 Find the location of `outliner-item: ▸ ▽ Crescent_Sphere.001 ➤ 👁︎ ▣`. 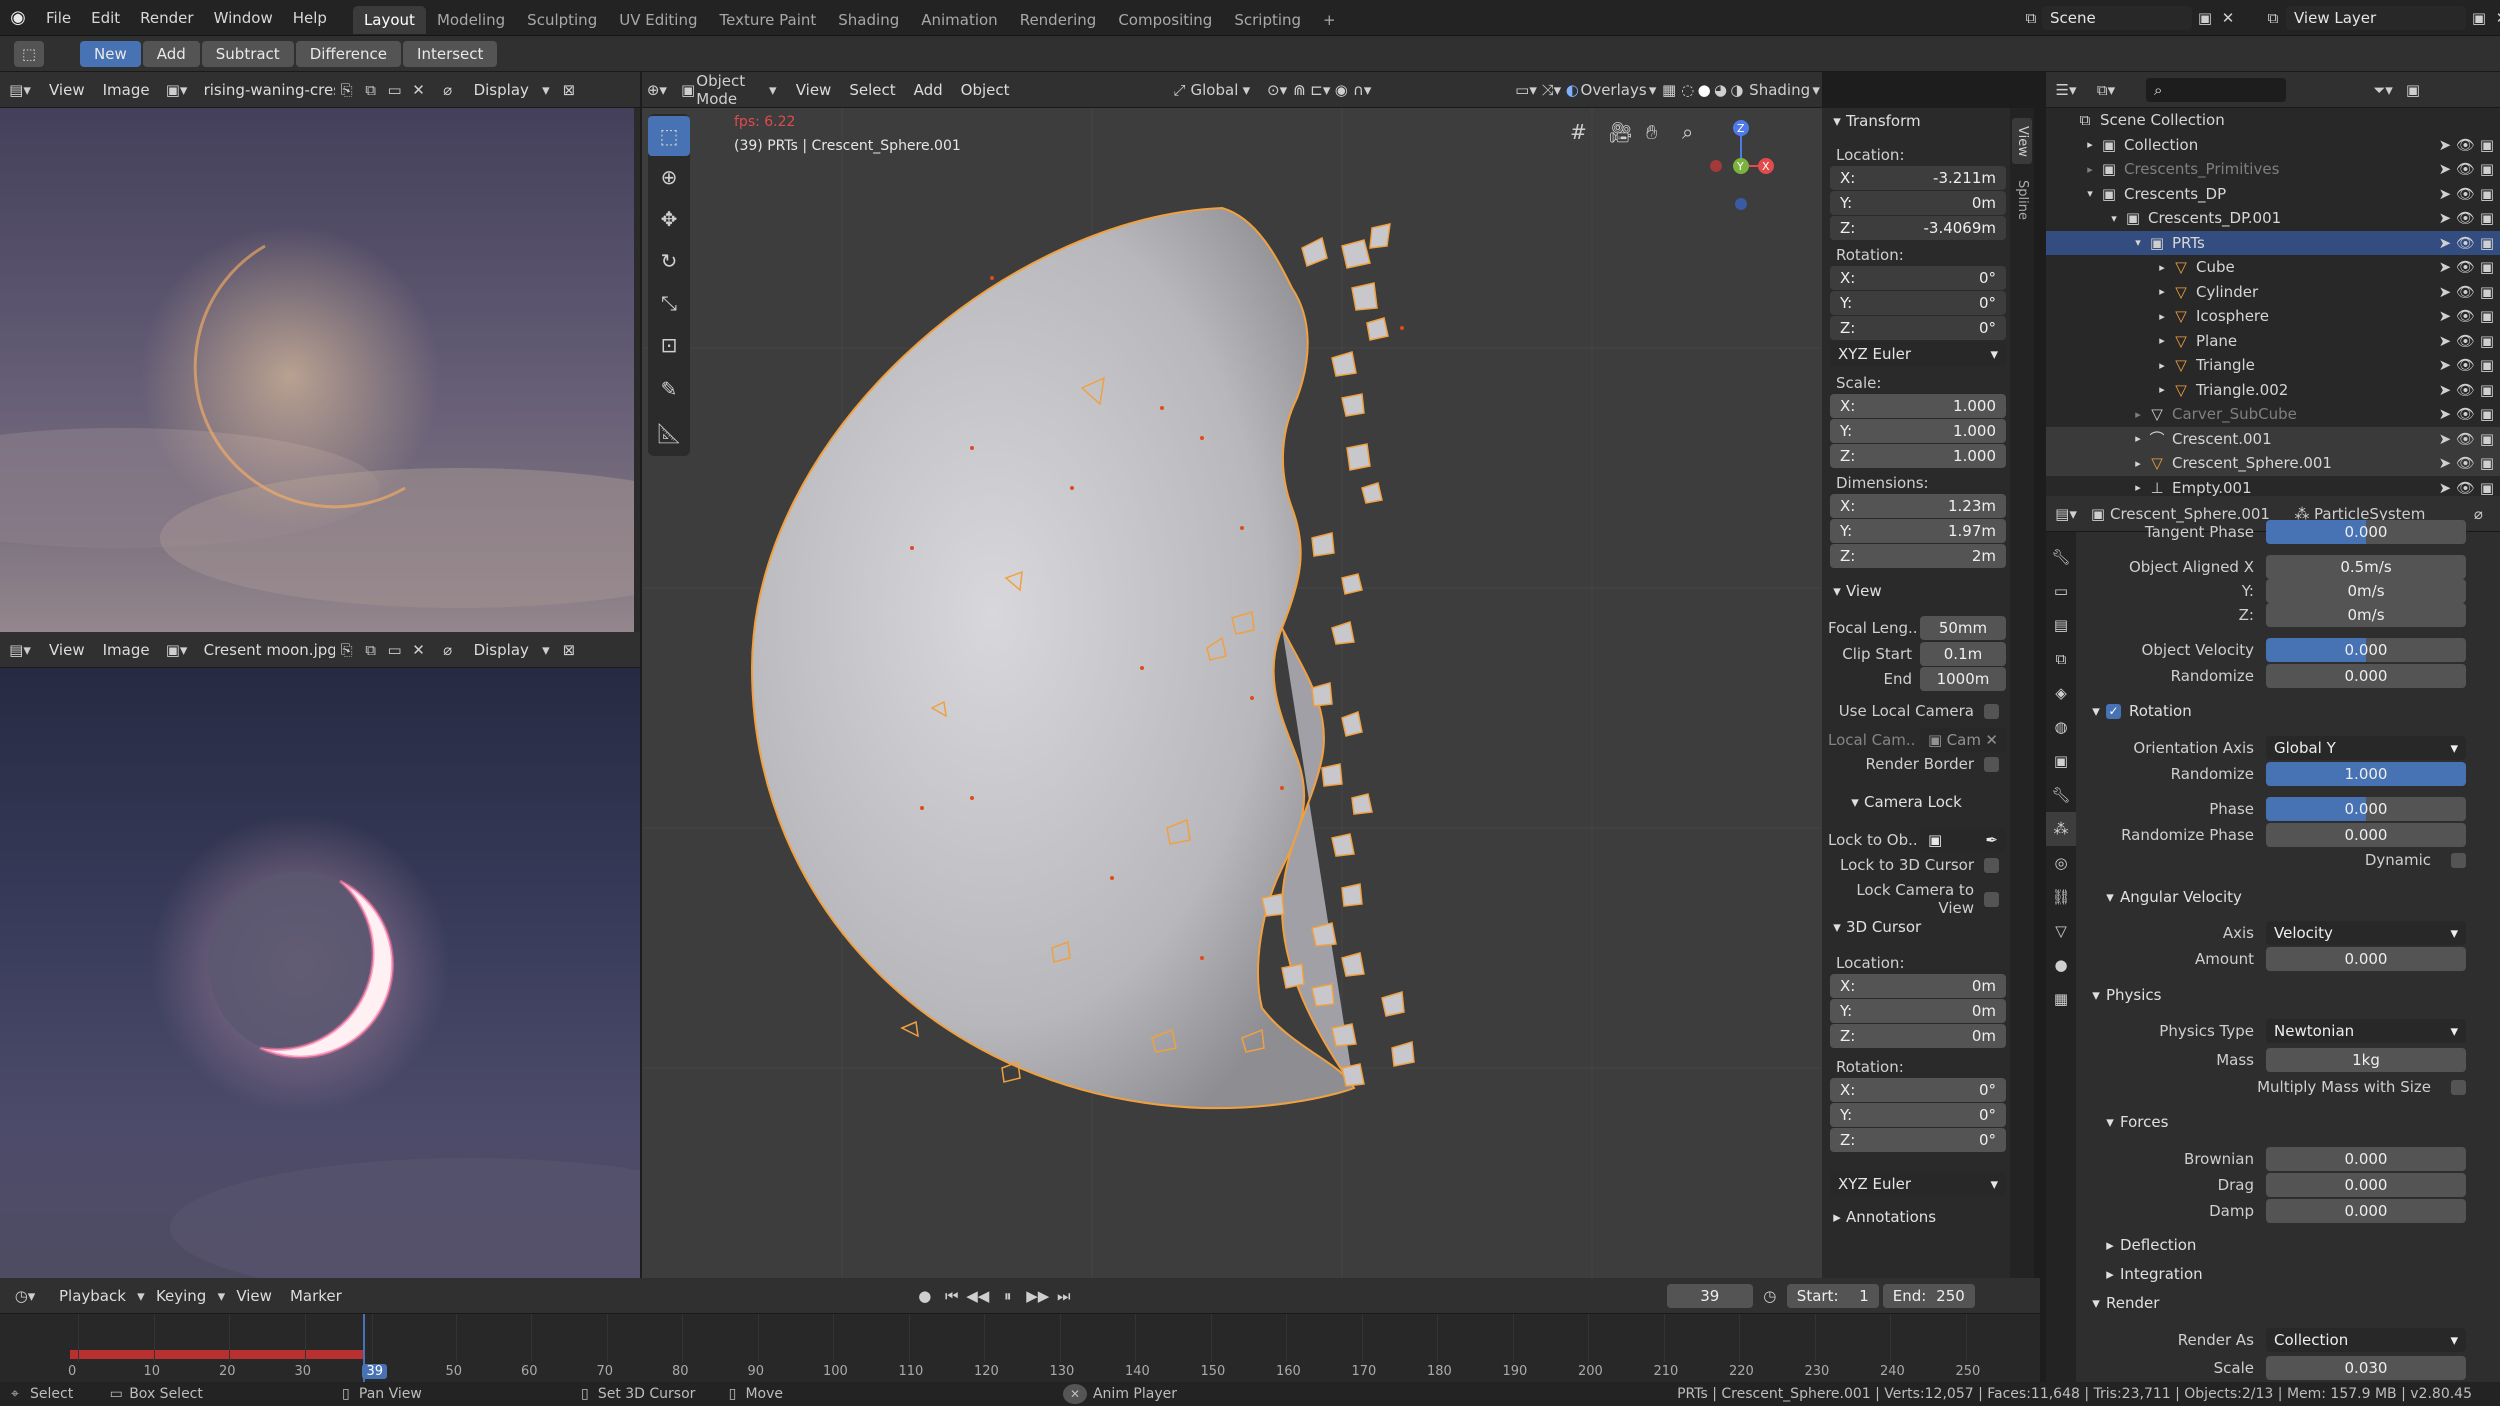

outliner-item: ▸ ▽ Crescent_Sphere.001 ➤ 👁︎ ▣ is located at coordinates (2273, 463).